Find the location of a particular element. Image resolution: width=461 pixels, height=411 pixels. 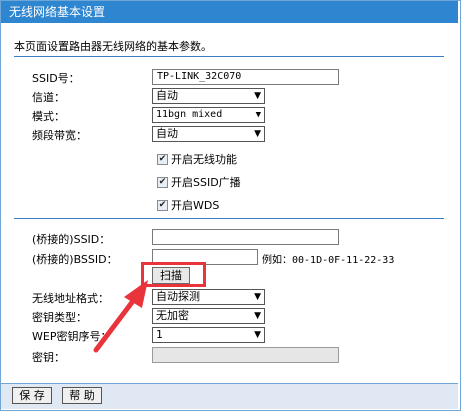

help-button: 帮 助 is located at coordinates (82, 395).